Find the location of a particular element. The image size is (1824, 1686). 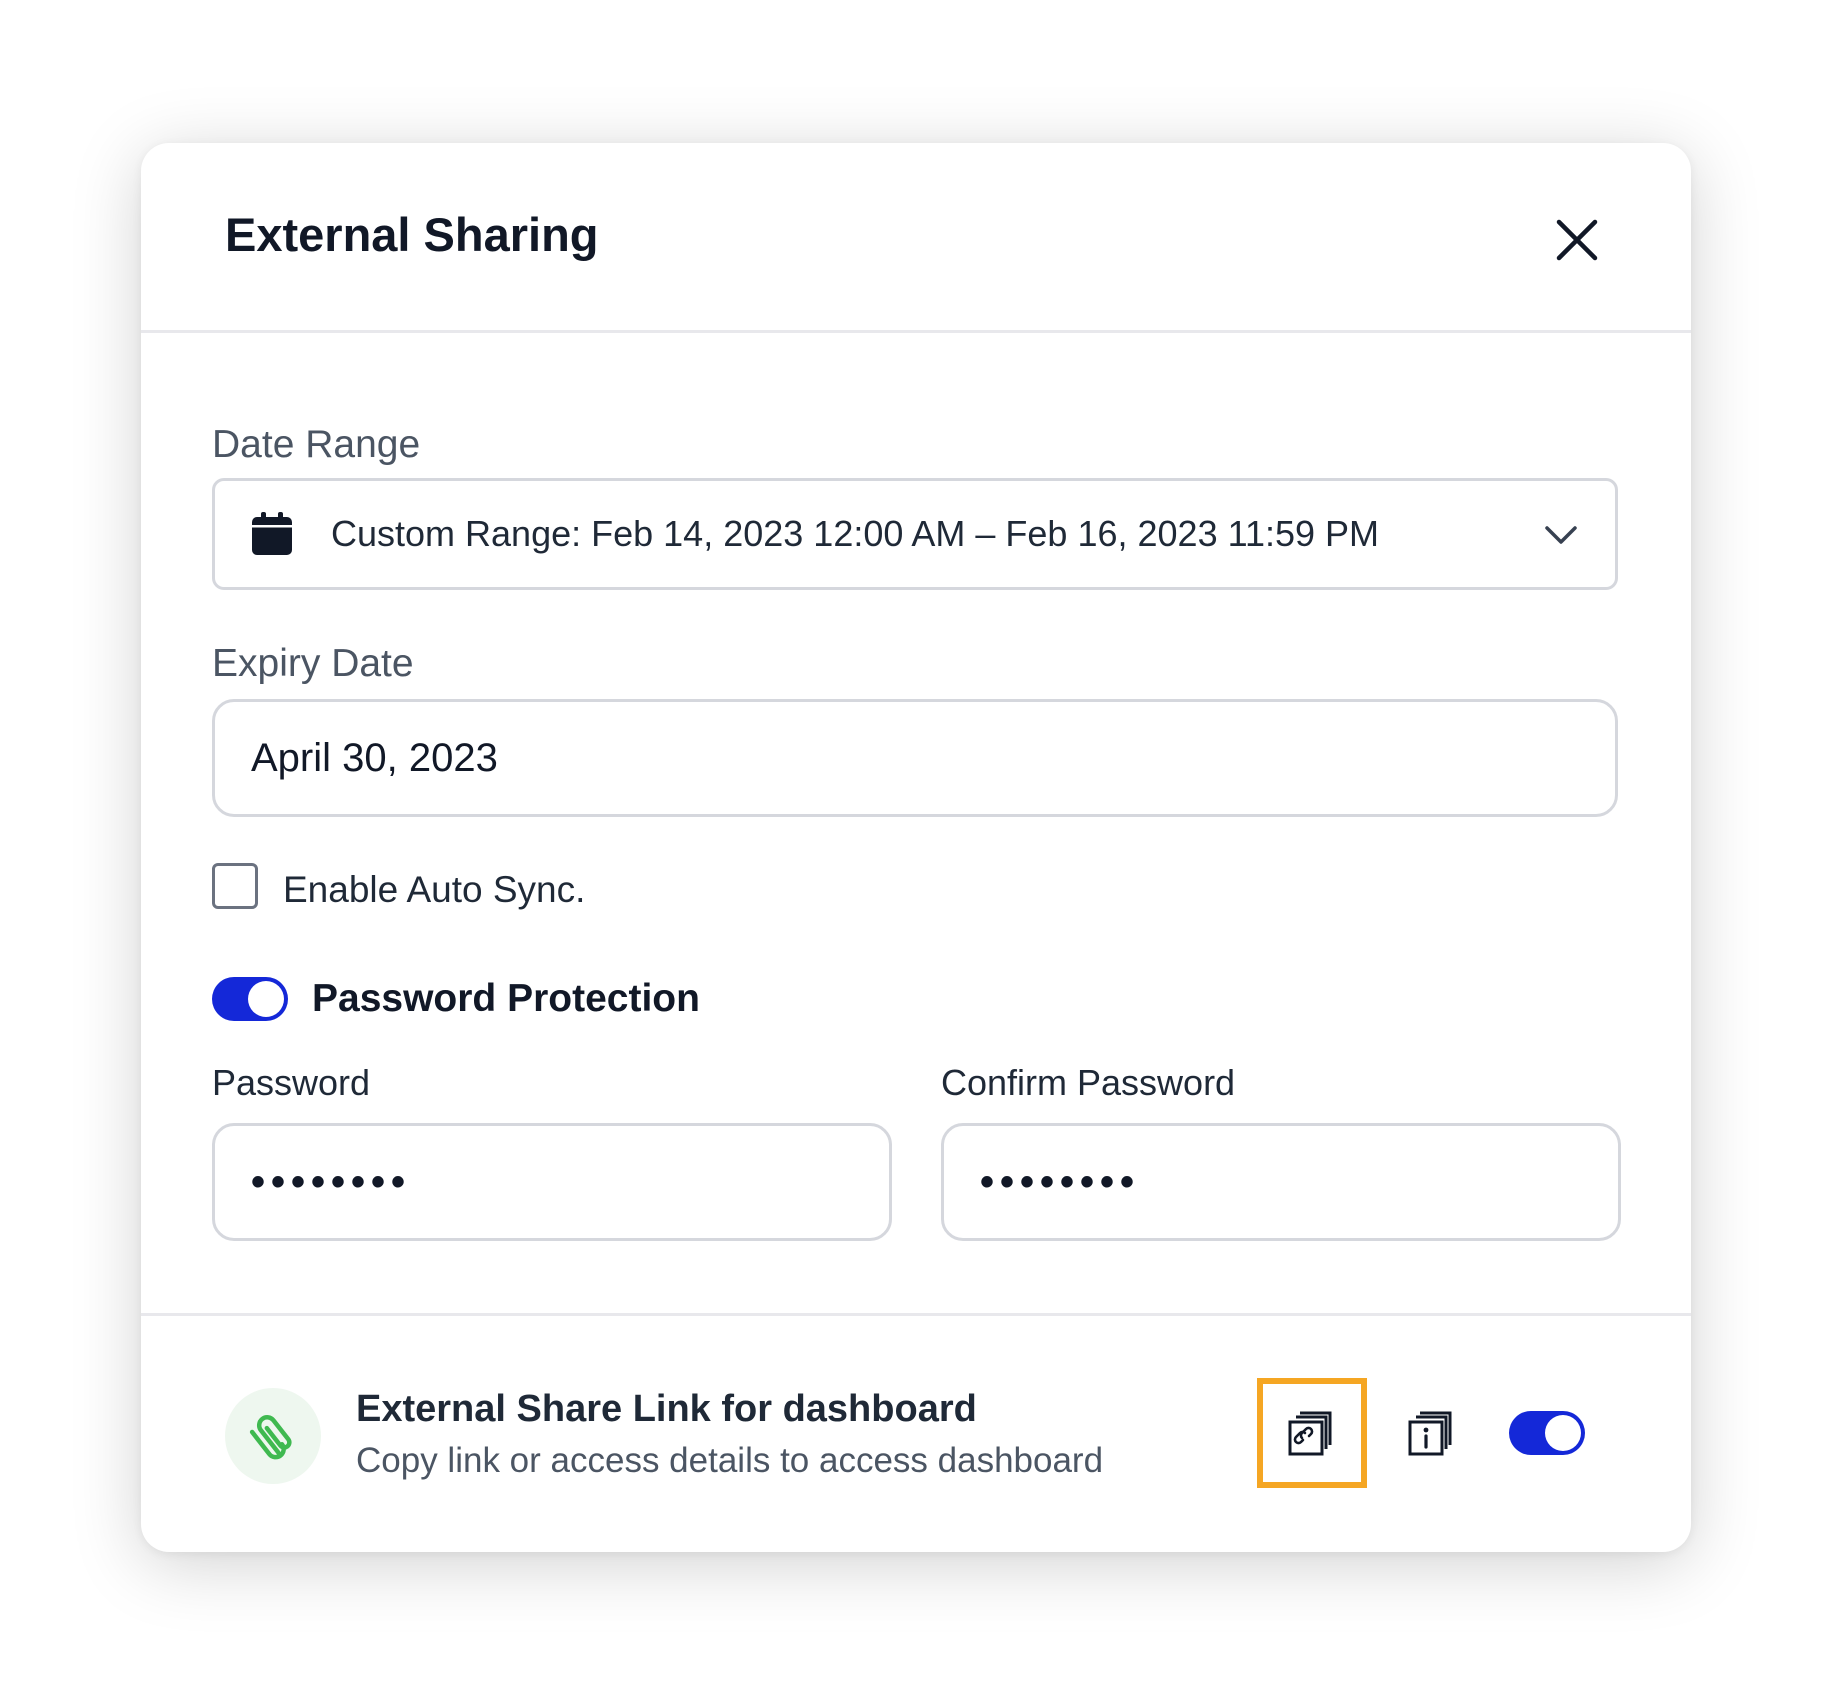

copy-access-details-button is located at coordinates (1432, 1433).